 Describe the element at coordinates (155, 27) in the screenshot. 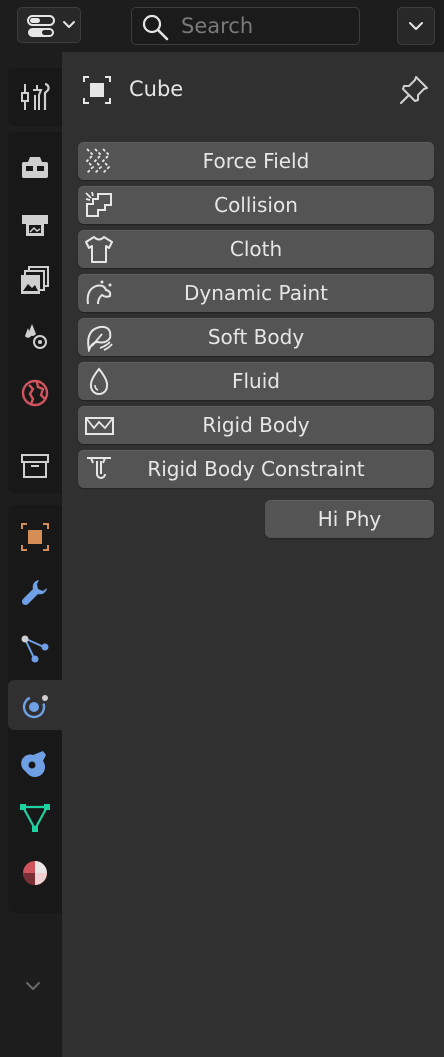

I see `search-icon` at that location.